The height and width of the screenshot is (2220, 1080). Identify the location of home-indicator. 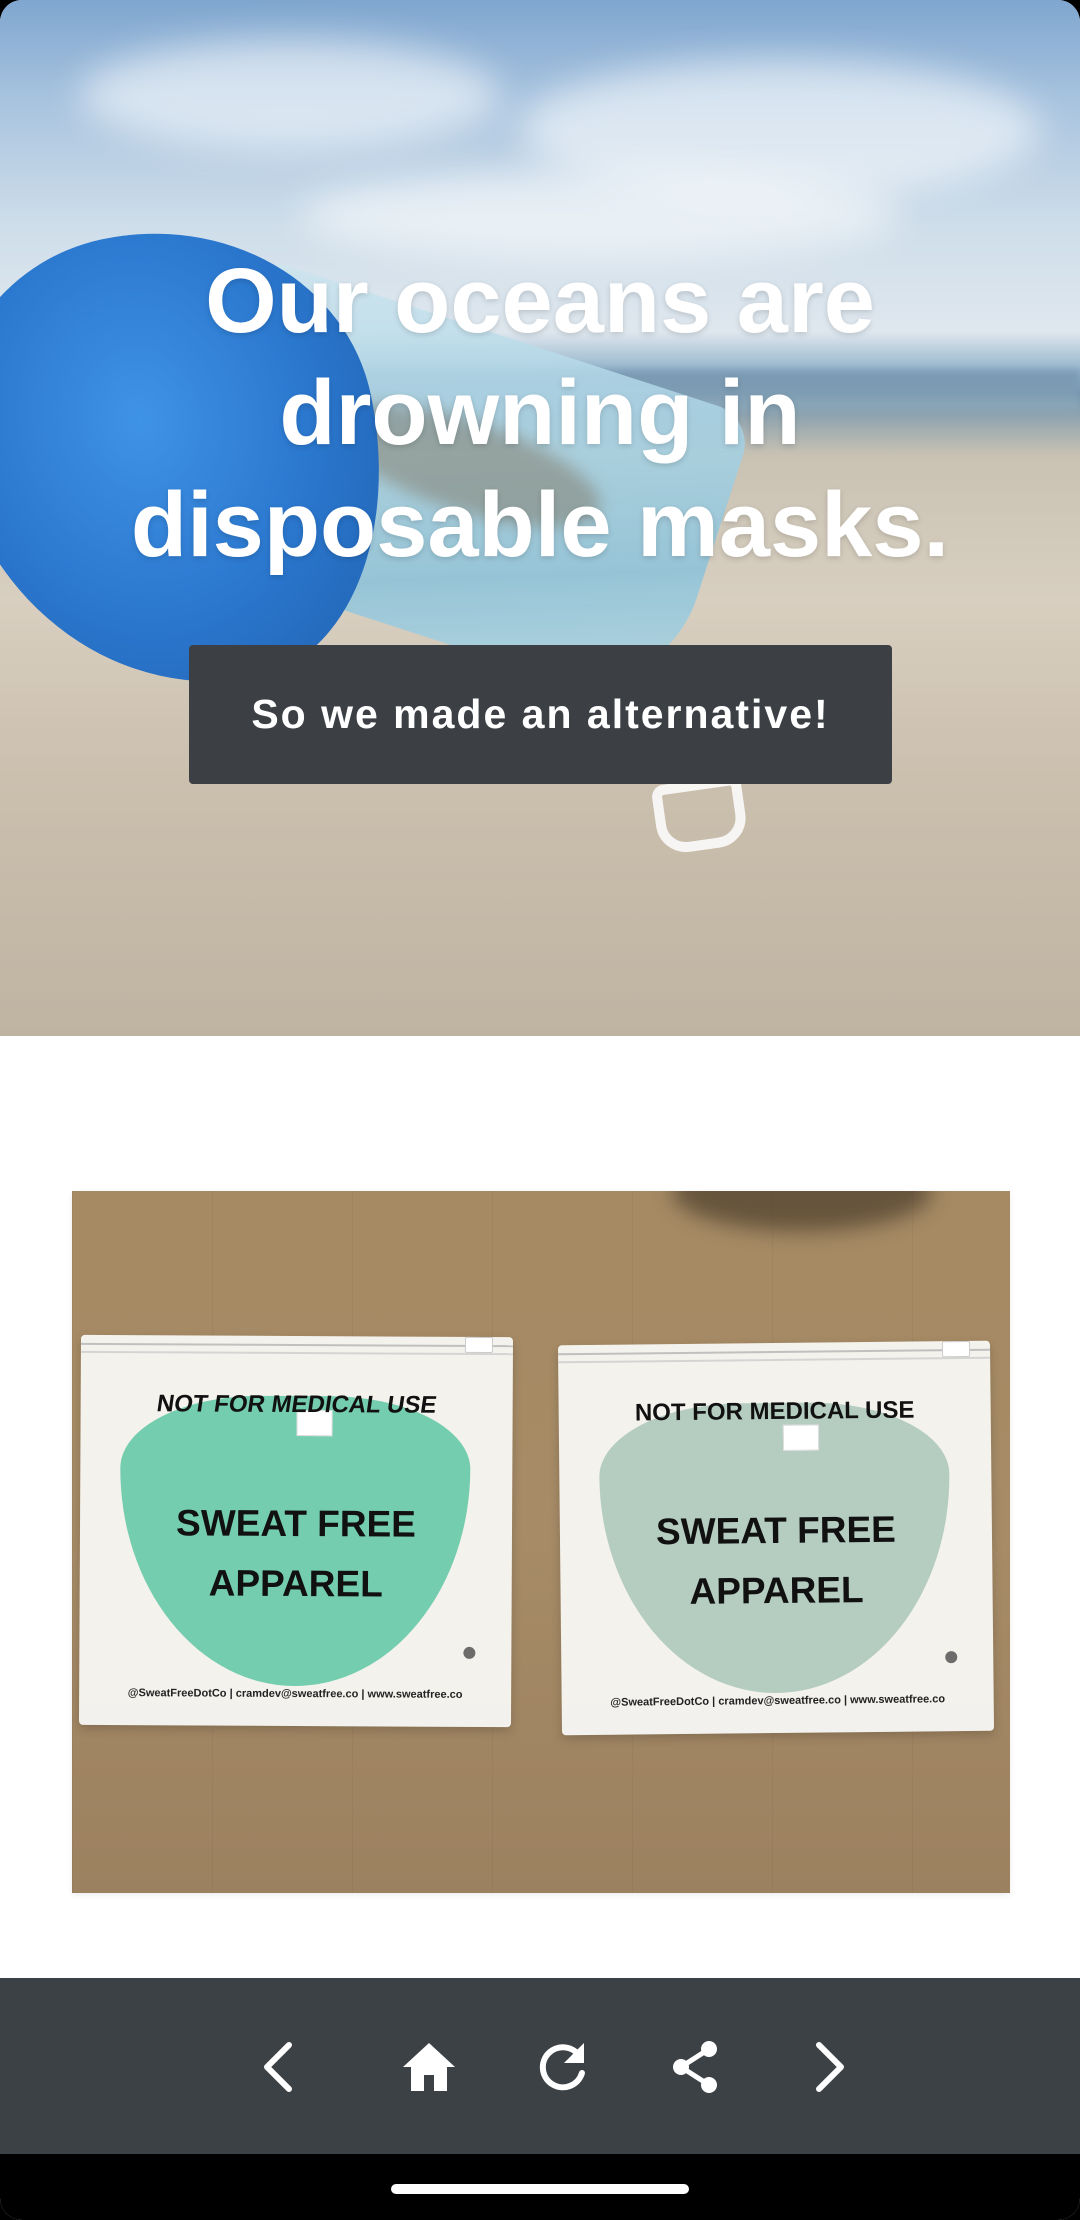
(540, 2189).